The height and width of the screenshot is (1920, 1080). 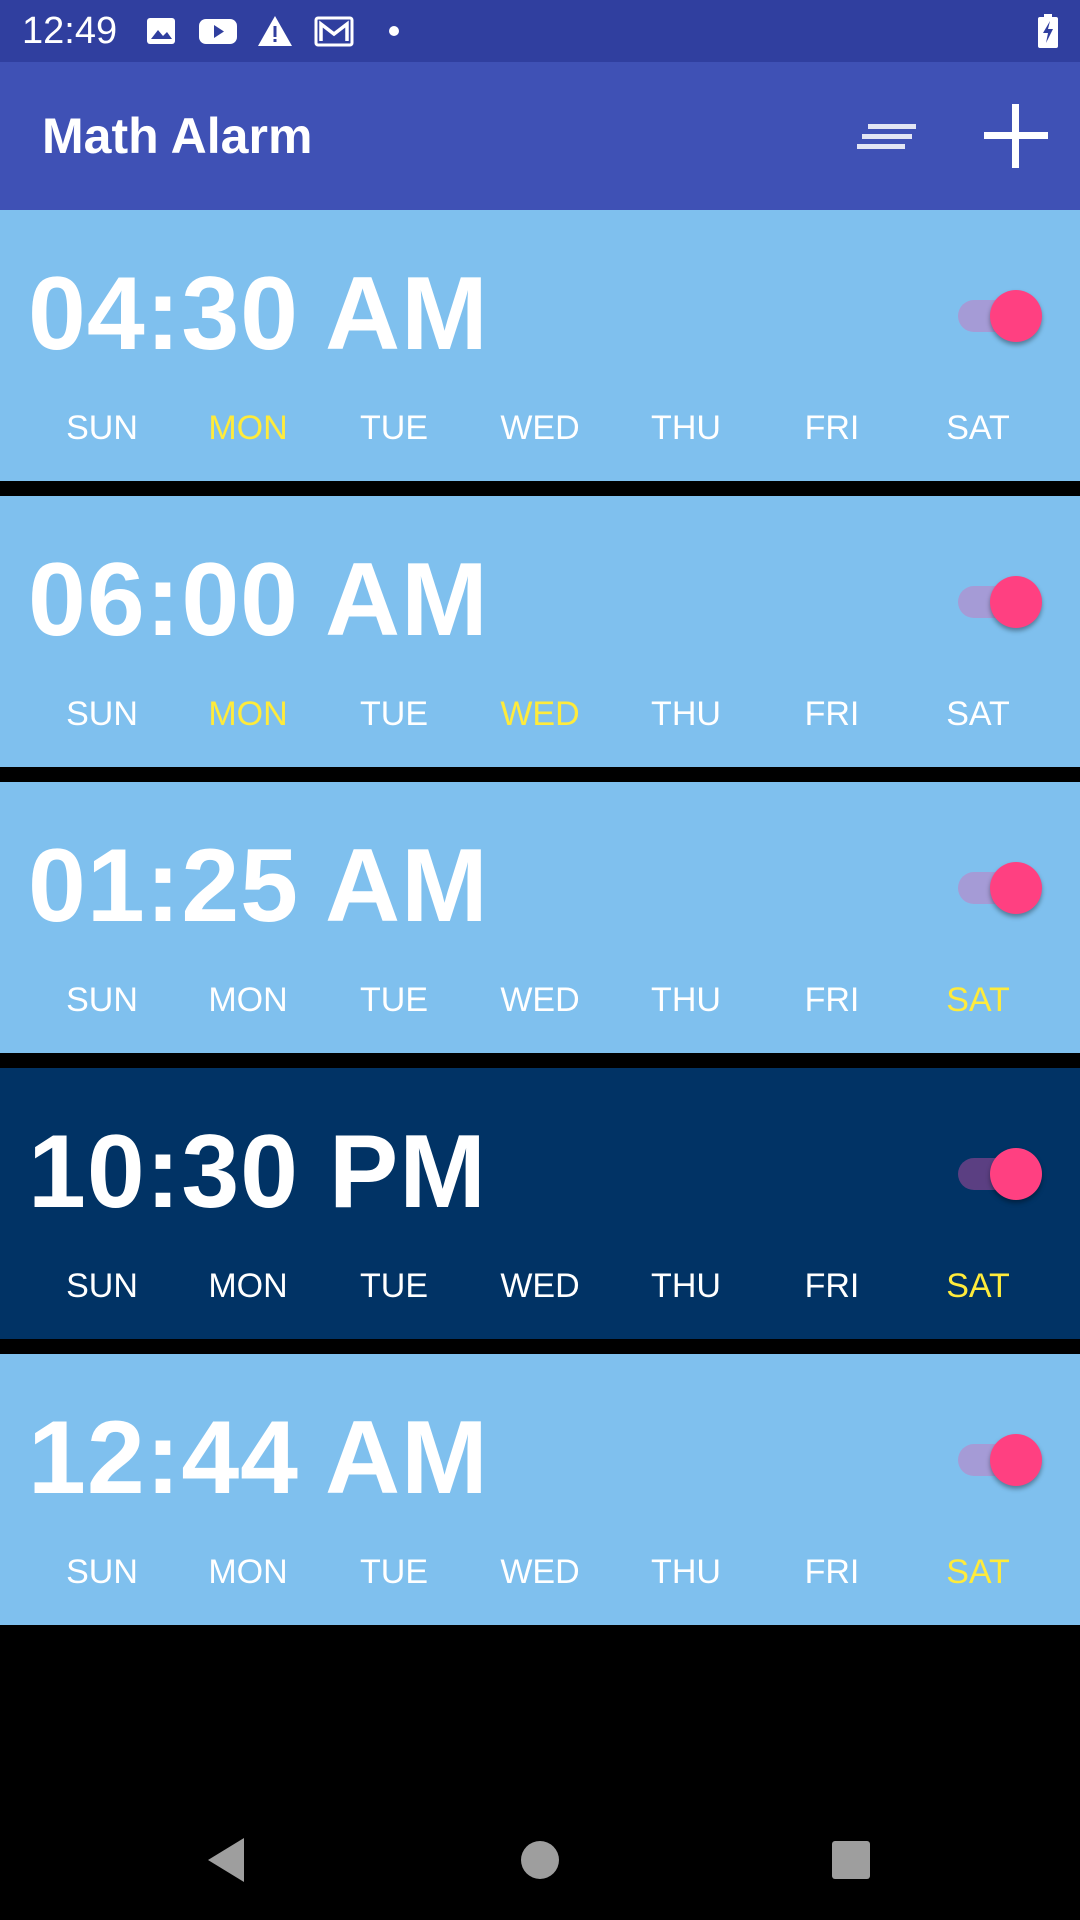 I want to click on home-icon, so click(x=540, y=1860).